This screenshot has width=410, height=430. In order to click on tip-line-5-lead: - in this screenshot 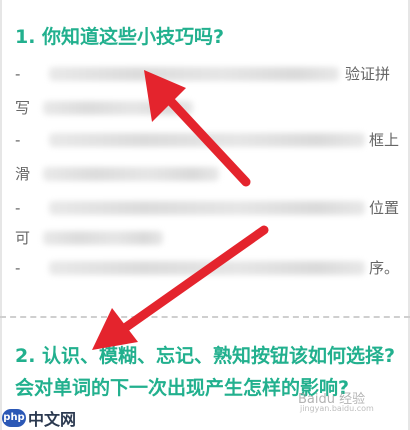, I will do `click(18, 208)`.